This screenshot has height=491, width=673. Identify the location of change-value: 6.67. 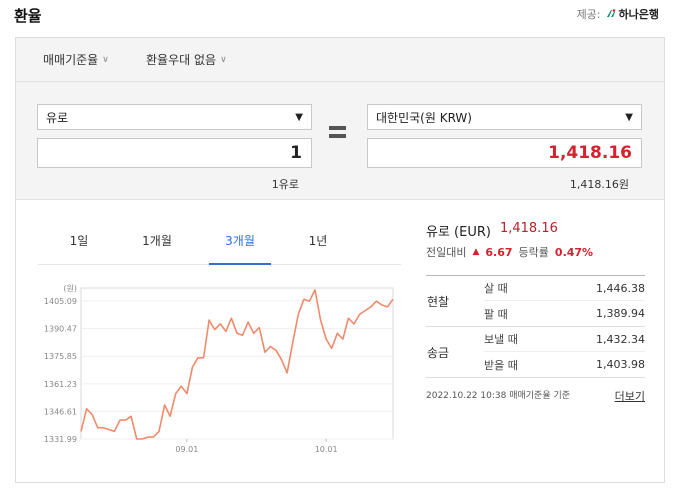
(499, 252).